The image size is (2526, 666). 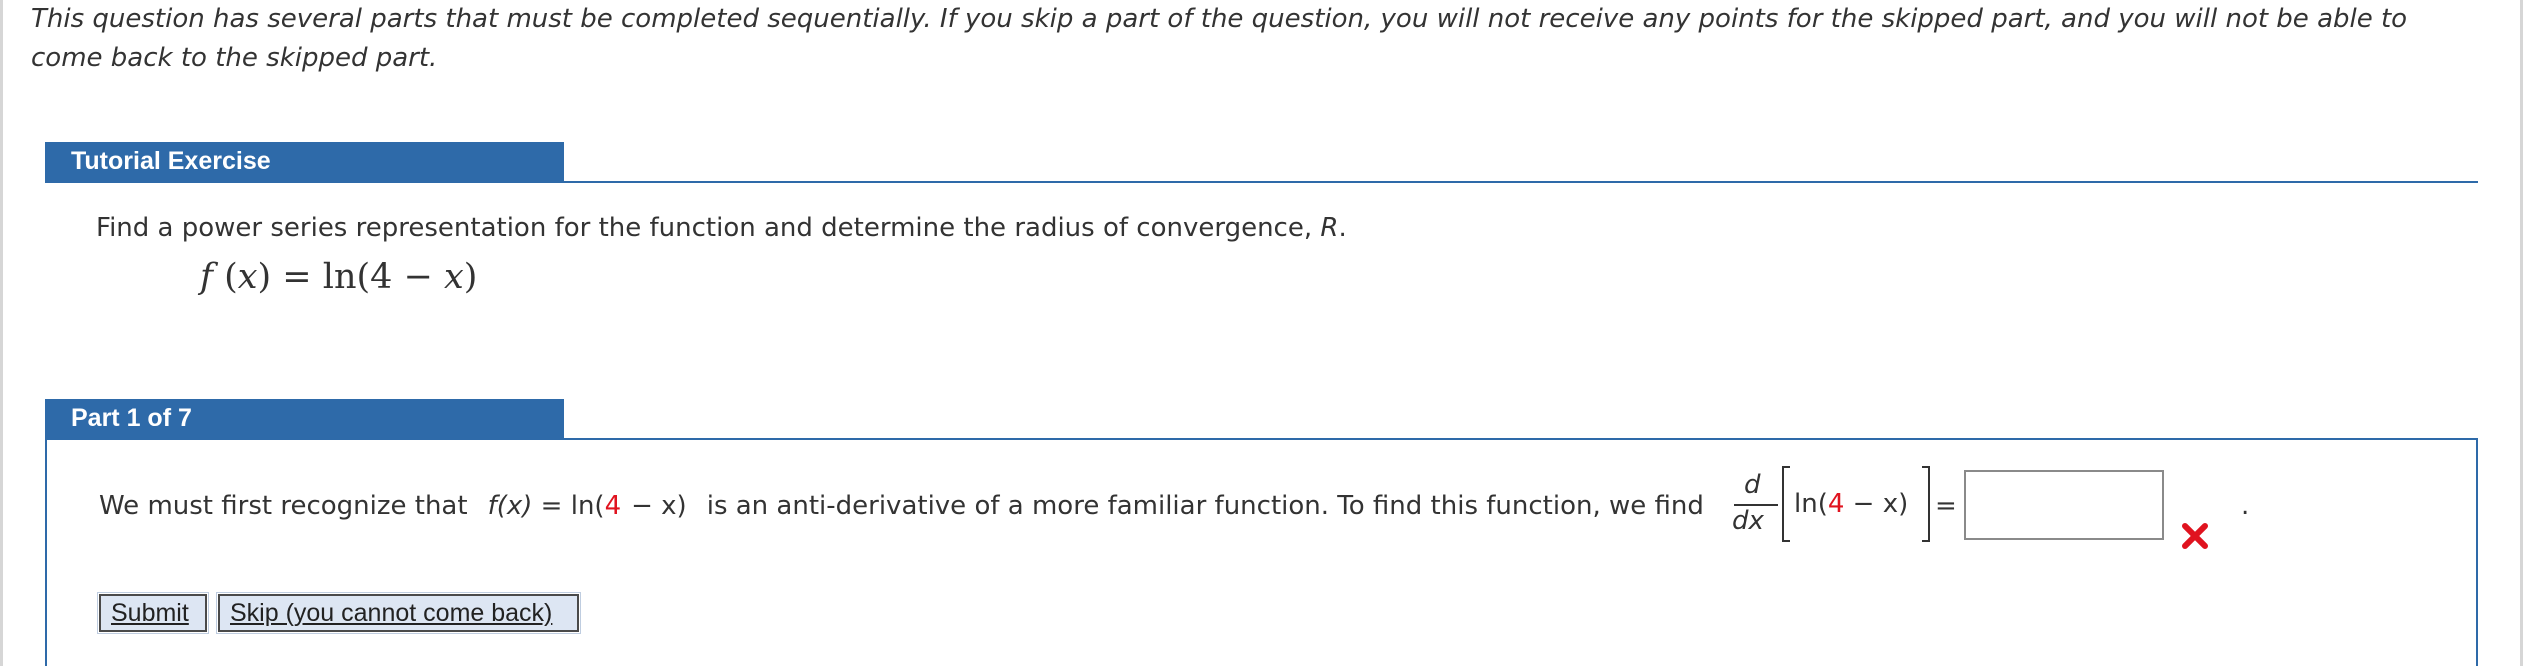 I want to click on function-formula: f (x) = ln(4 − x), so click(x=339, y=277).